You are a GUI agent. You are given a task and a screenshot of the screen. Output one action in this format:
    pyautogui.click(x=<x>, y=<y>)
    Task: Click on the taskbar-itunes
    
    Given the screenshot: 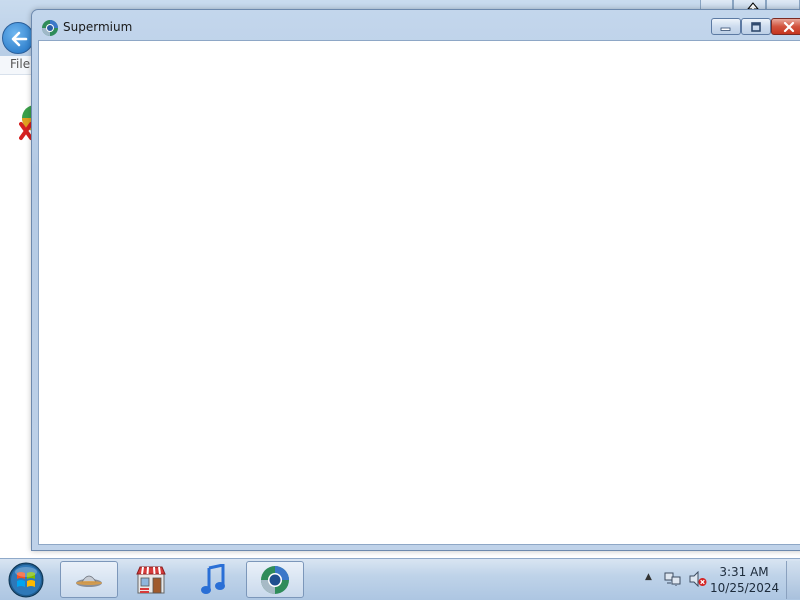 What is the action you would take?
    pyautogui.click(x=213, y=579)
    